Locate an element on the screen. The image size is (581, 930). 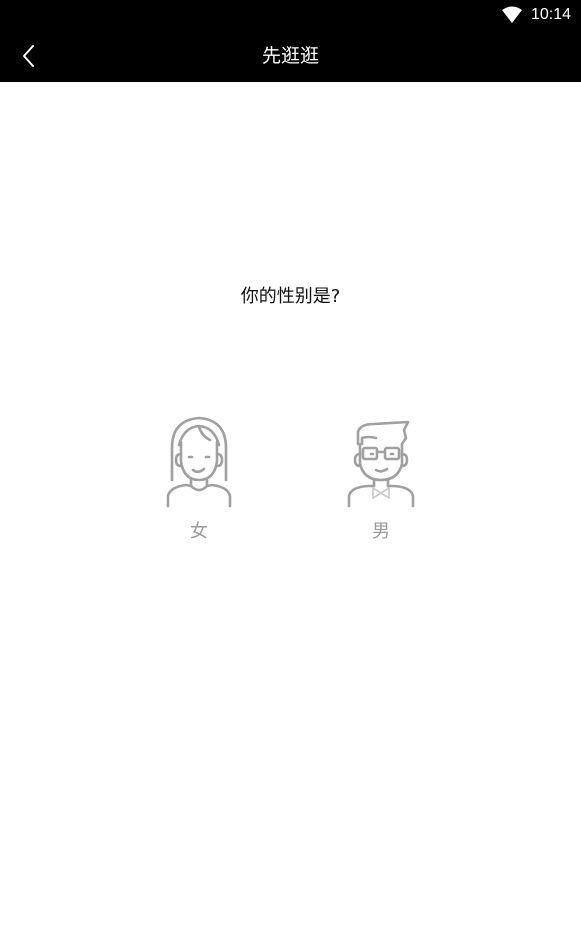
gender-option-female: 女 is located at coordinates (199, 479).